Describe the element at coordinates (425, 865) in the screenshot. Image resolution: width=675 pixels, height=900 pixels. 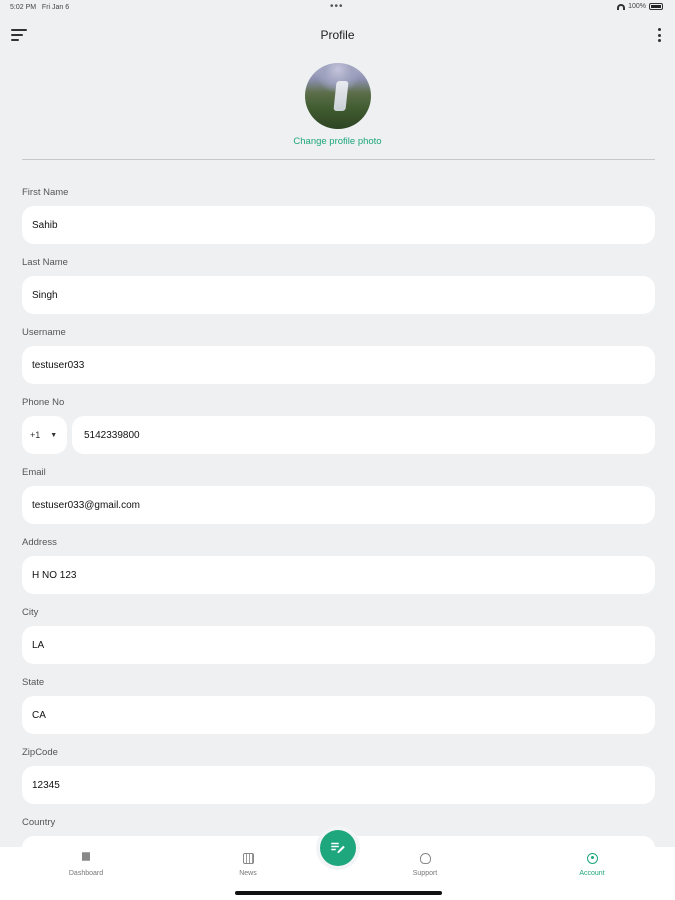
I see `nav-item-support: Support` at that location.